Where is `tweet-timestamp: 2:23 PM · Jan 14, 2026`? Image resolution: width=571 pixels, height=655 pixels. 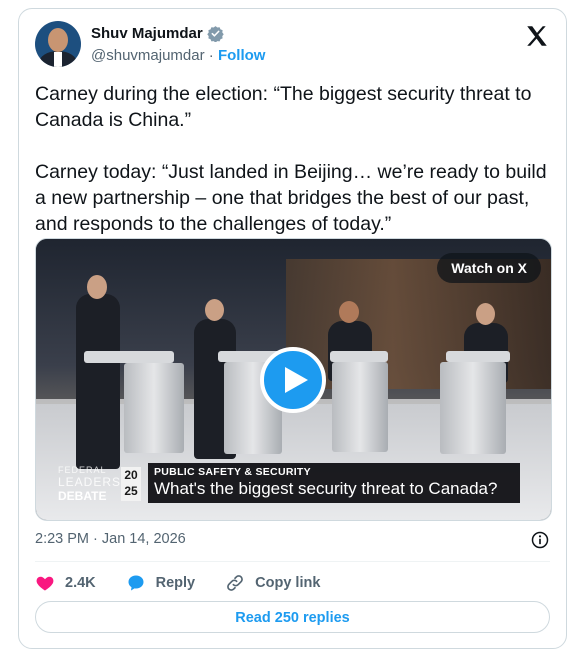
tweet-timestamp: 2:23 PM · Jan 14, 2026 is located at coordinates (110, 539).